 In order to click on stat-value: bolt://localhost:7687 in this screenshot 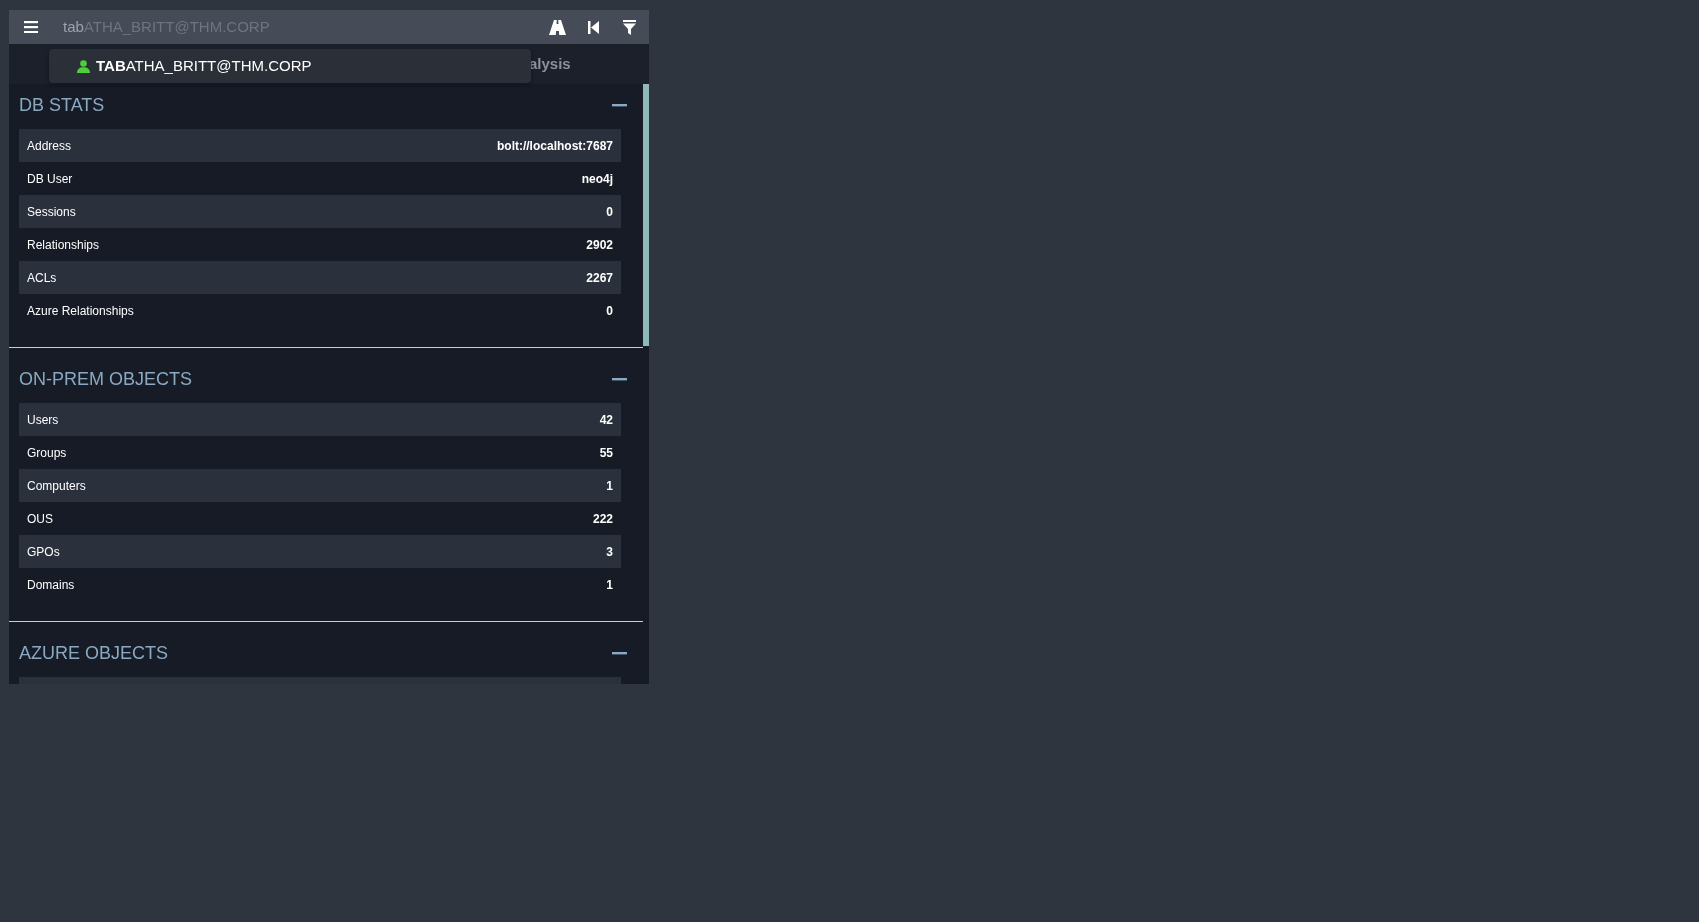, I will do `click(554, 146)`.